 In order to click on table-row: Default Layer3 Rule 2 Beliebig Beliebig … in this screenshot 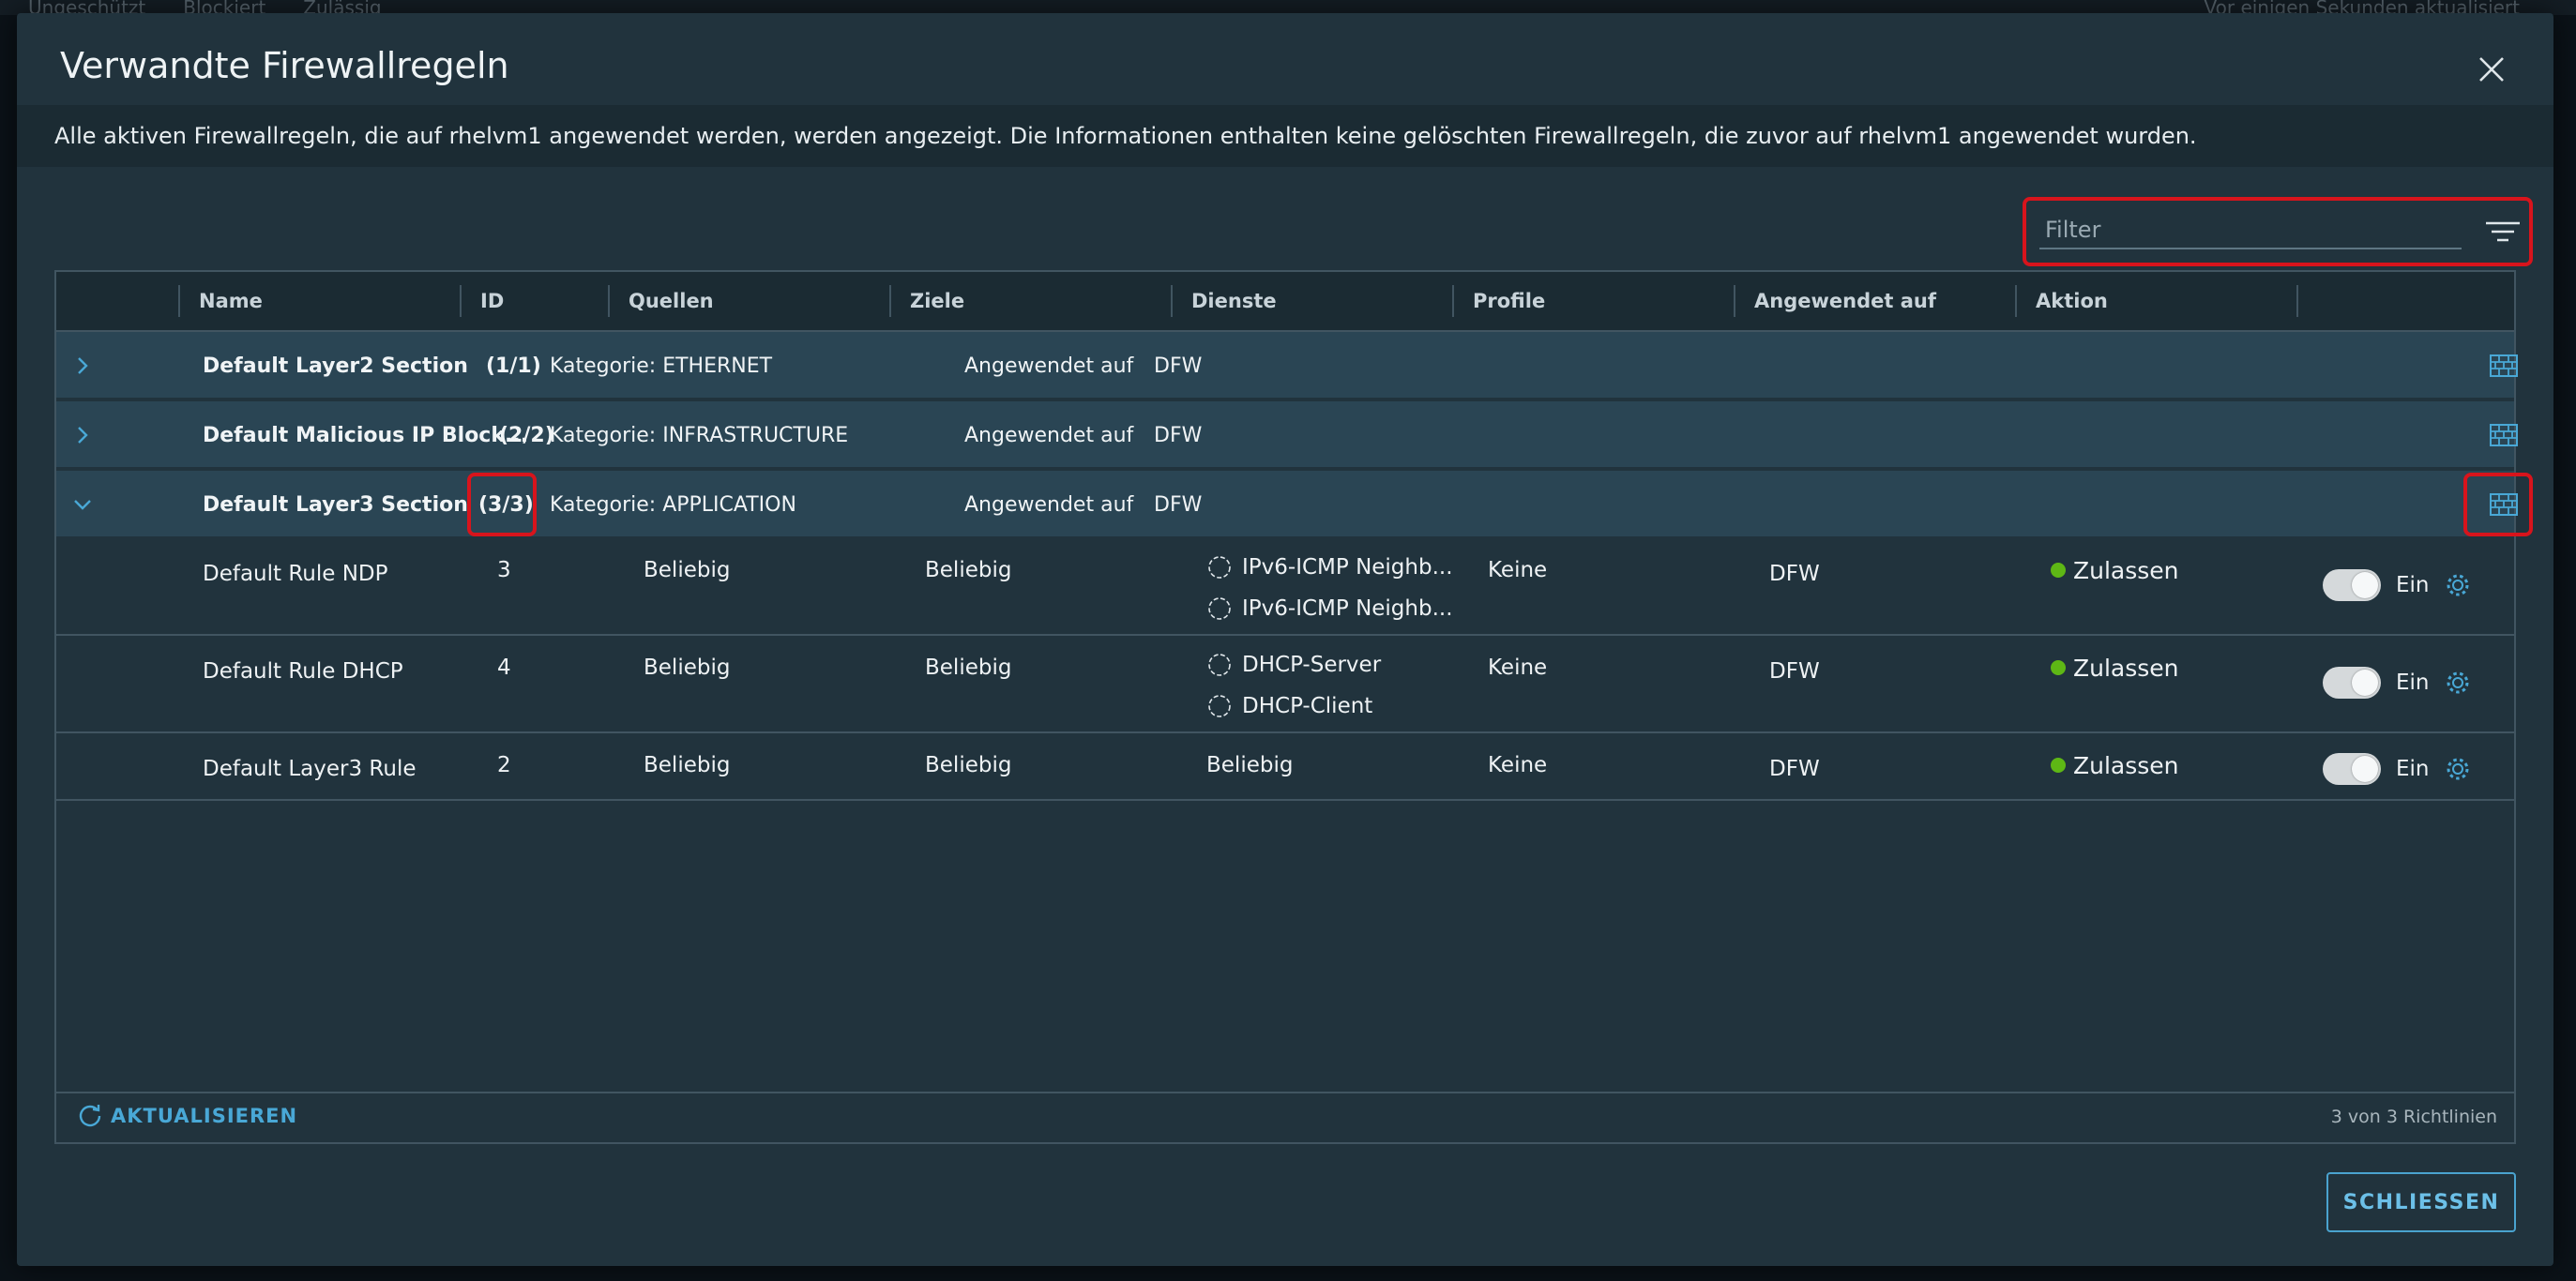, I will do `click(1285, 767)`.